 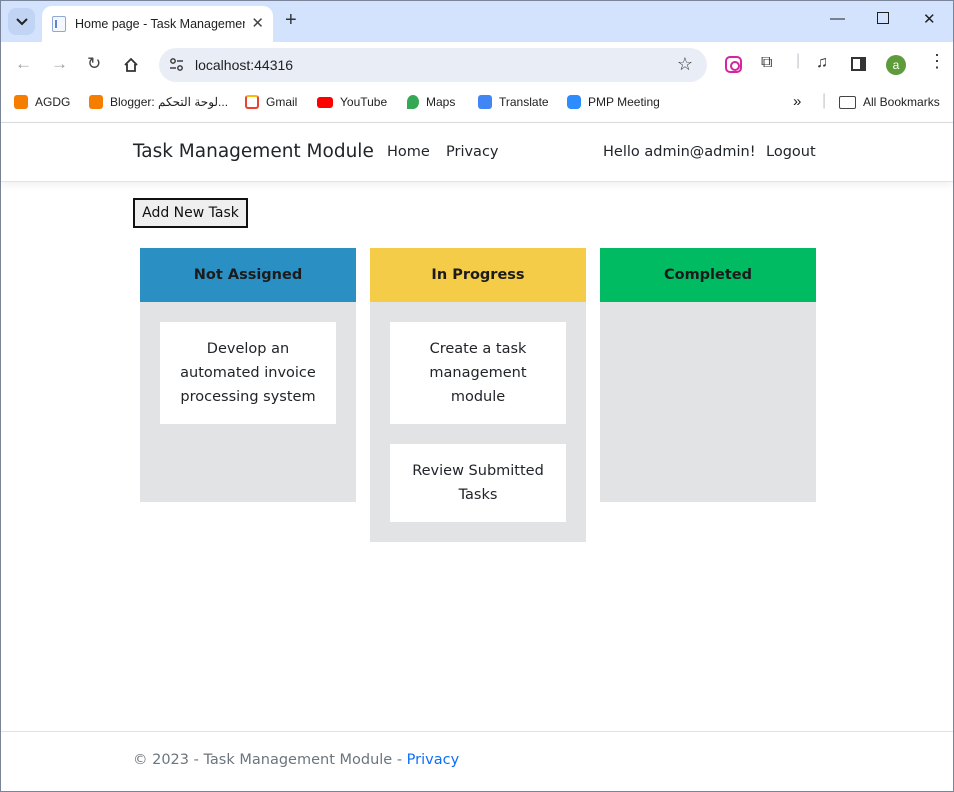 I want to click on home-icon, so click(x=131, y=65).